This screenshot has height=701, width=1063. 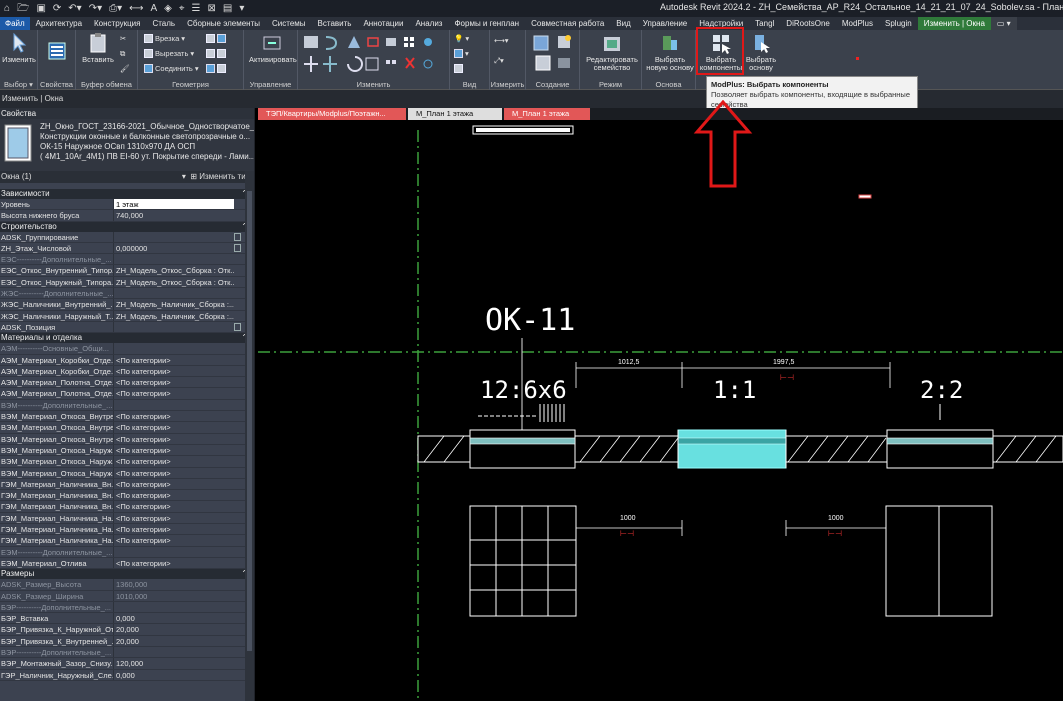 I want to click on property-row: ЕЭМ_Материал_Отлива <По категории>, so click(x=127, y=563).